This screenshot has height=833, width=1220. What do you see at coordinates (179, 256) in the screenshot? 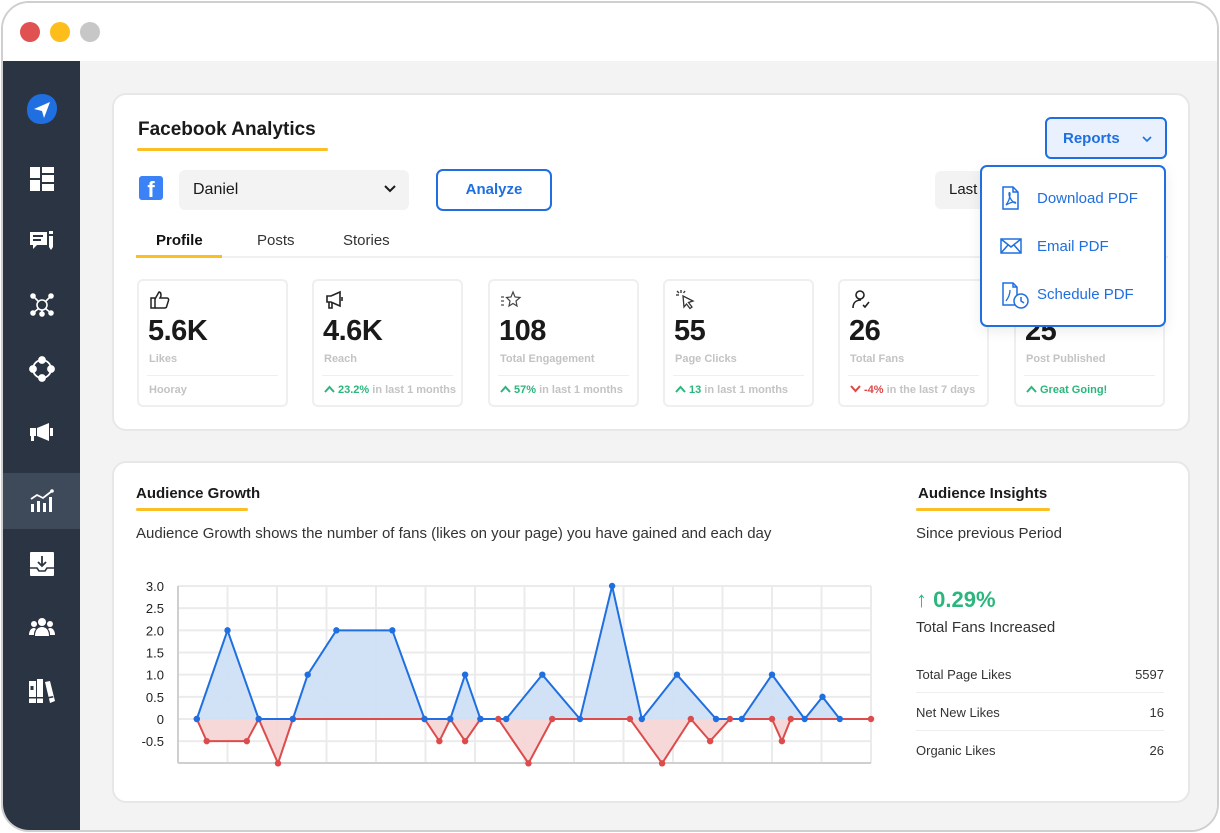
I see `active-tab-indicator` at bounding box center [179, 256].